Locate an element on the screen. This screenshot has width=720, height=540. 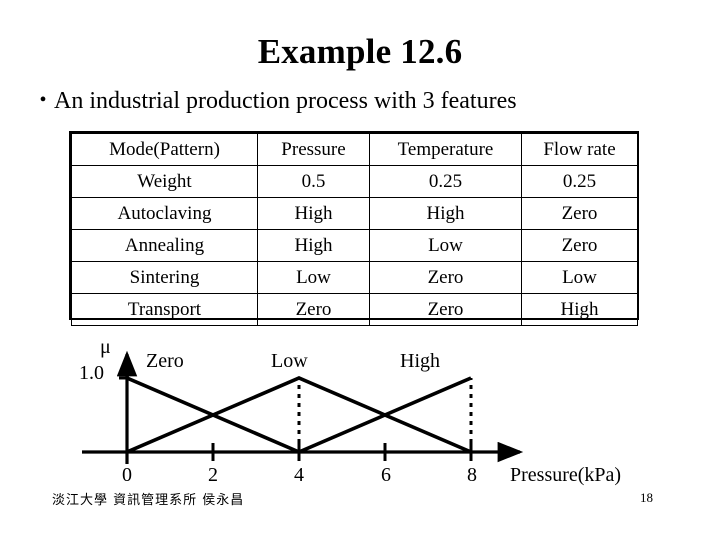
page-title: Example 12.6 is located at coordinates (360, 51).